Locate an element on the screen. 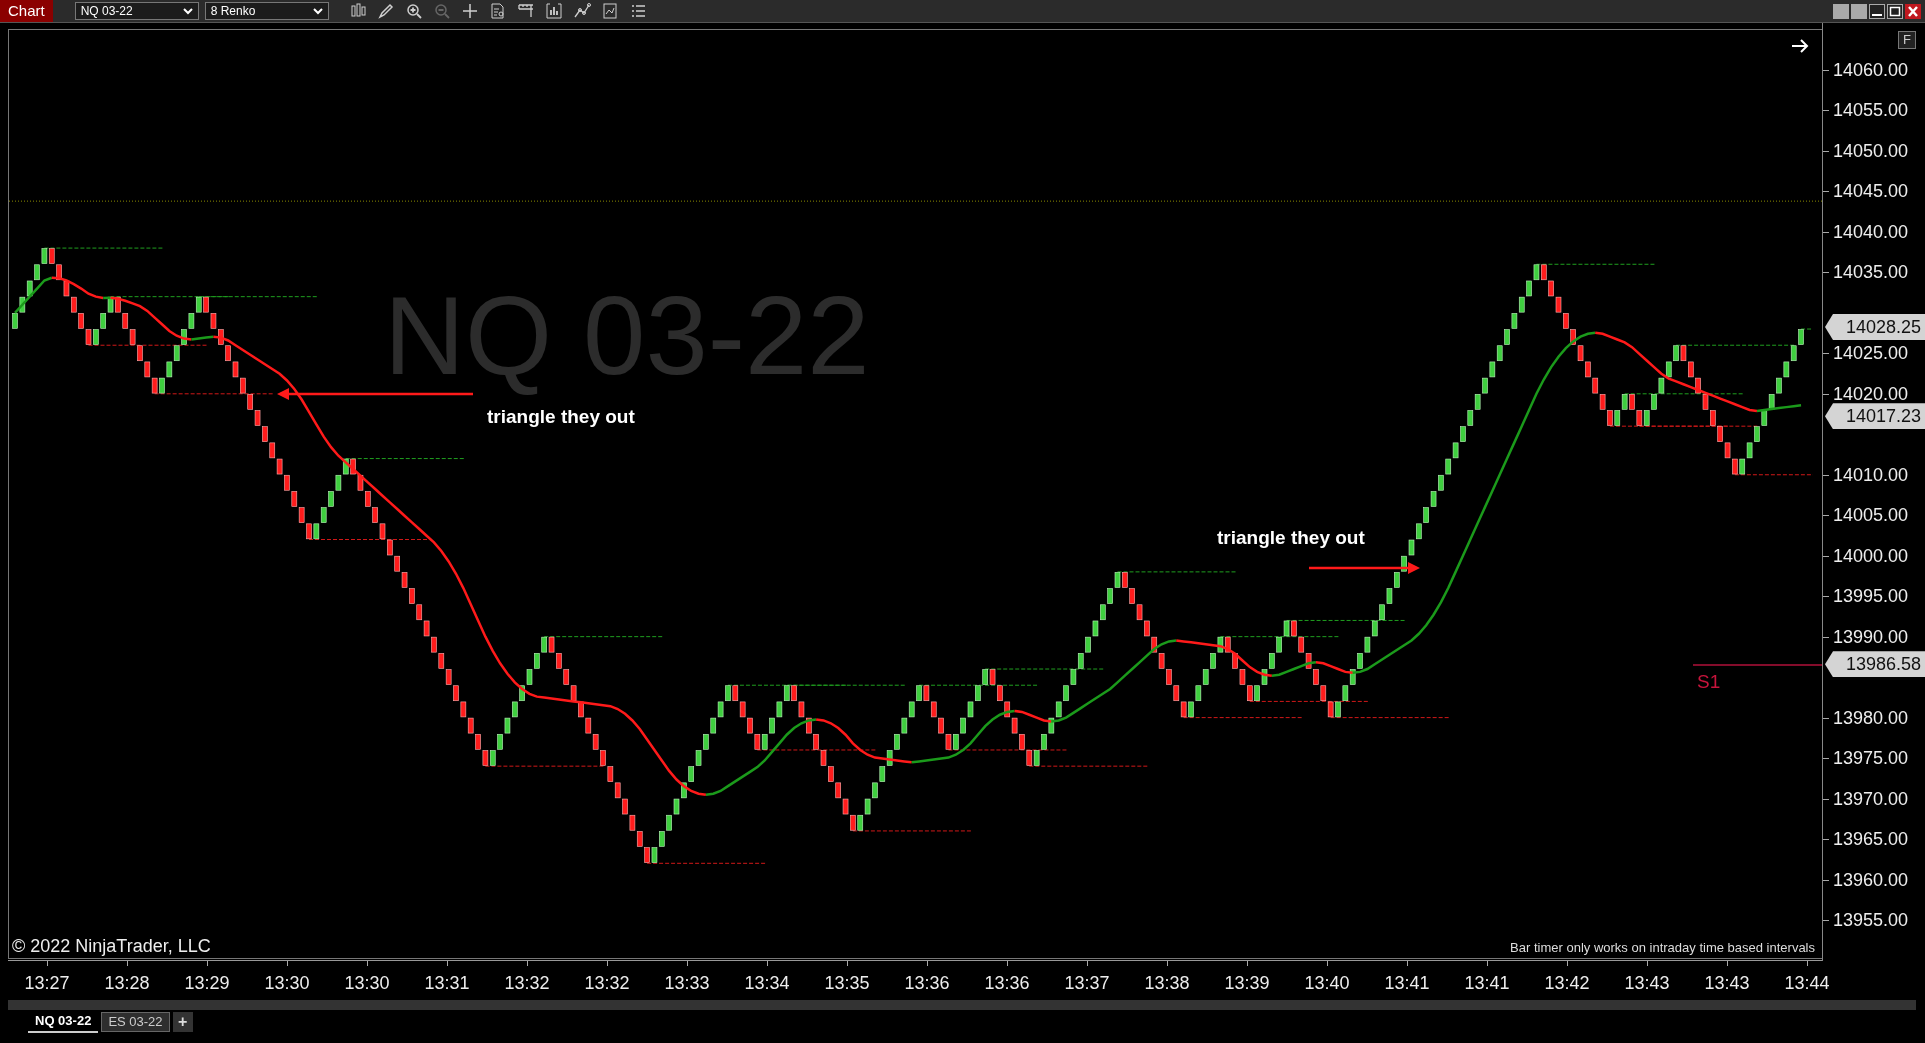  price-label: 14005.00 is located at coordinates (1871, 515).